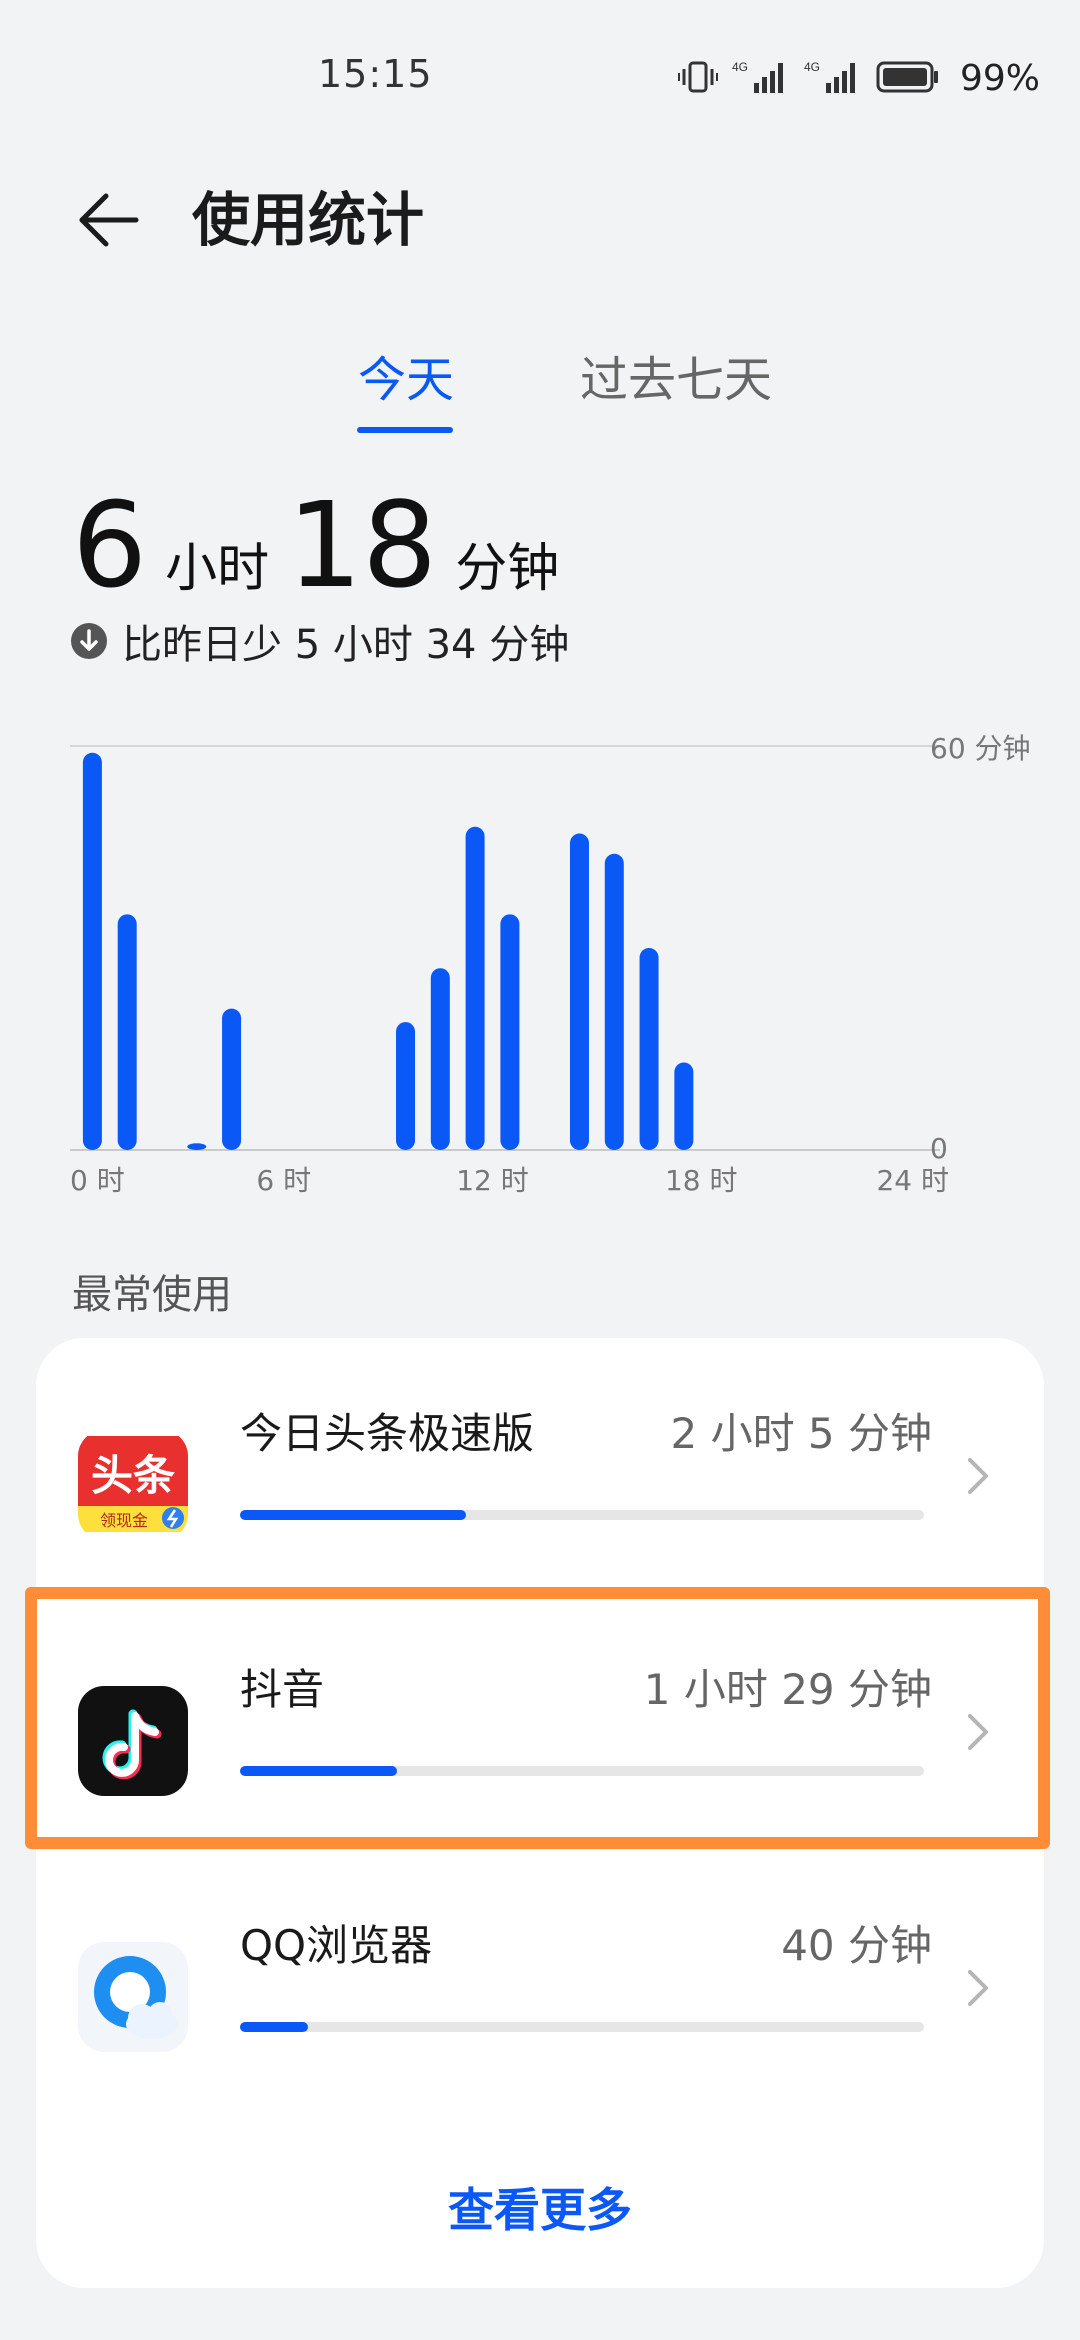 This screenshot has width=1080, height=2340. Describe the element at coordinates (97, 1180) in the screenshot. I see `chart-x-tick-label: 0 时` at that location.